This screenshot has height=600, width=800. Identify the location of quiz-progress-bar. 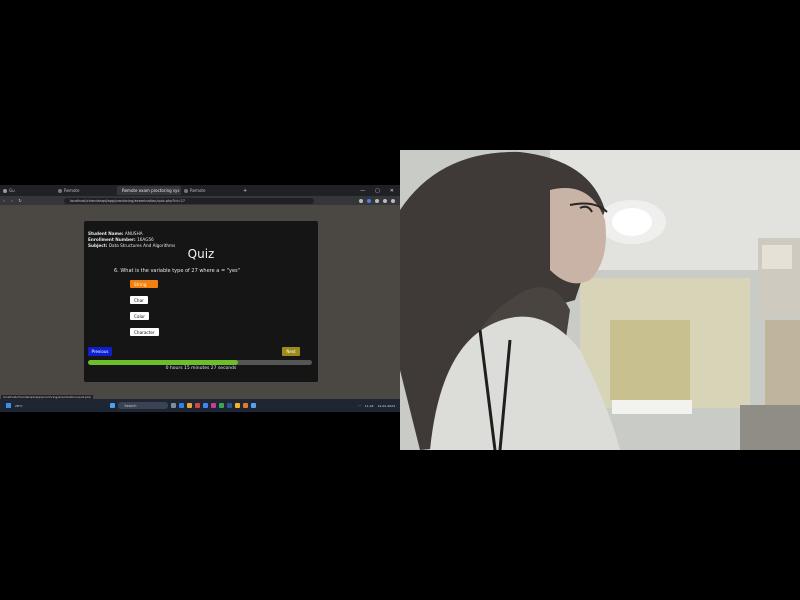
(200, 362).